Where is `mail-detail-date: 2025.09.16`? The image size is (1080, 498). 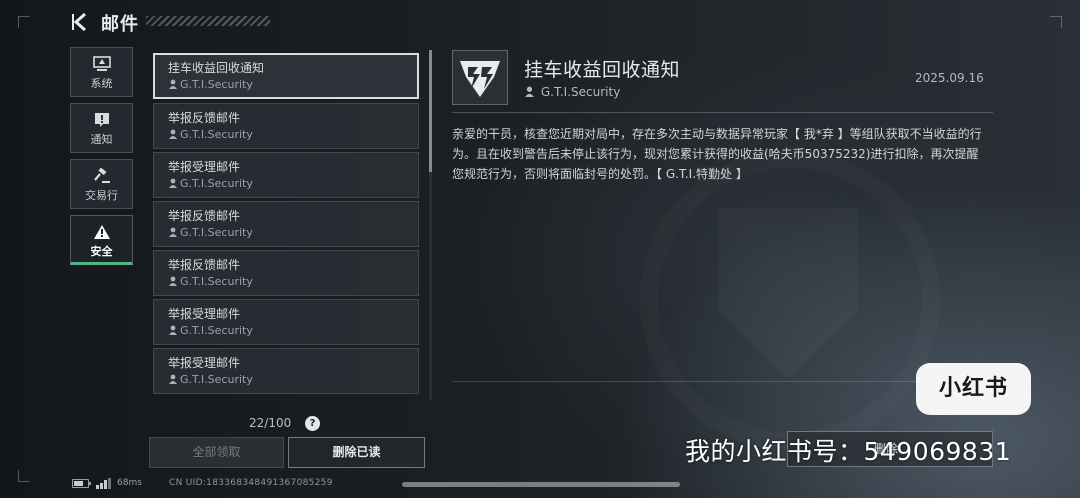
mail-detail-date: 2025.09.16 is located at coordinates (949, 78).